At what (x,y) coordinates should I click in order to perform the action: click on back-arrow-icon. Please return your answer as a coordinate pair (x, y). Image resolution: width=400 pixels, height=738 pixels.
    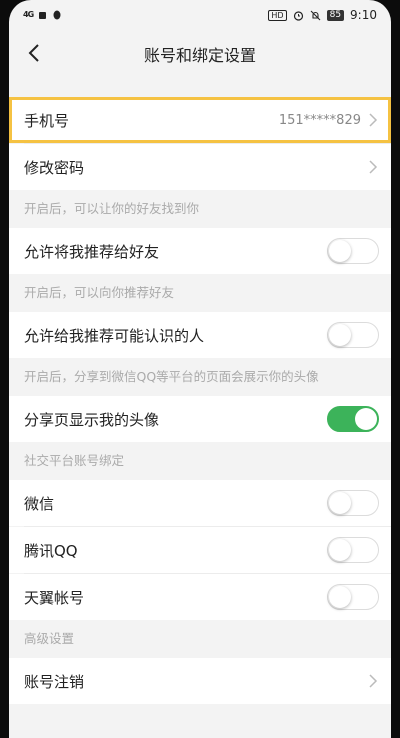
    Looking at the image, I should click on (34, 53).